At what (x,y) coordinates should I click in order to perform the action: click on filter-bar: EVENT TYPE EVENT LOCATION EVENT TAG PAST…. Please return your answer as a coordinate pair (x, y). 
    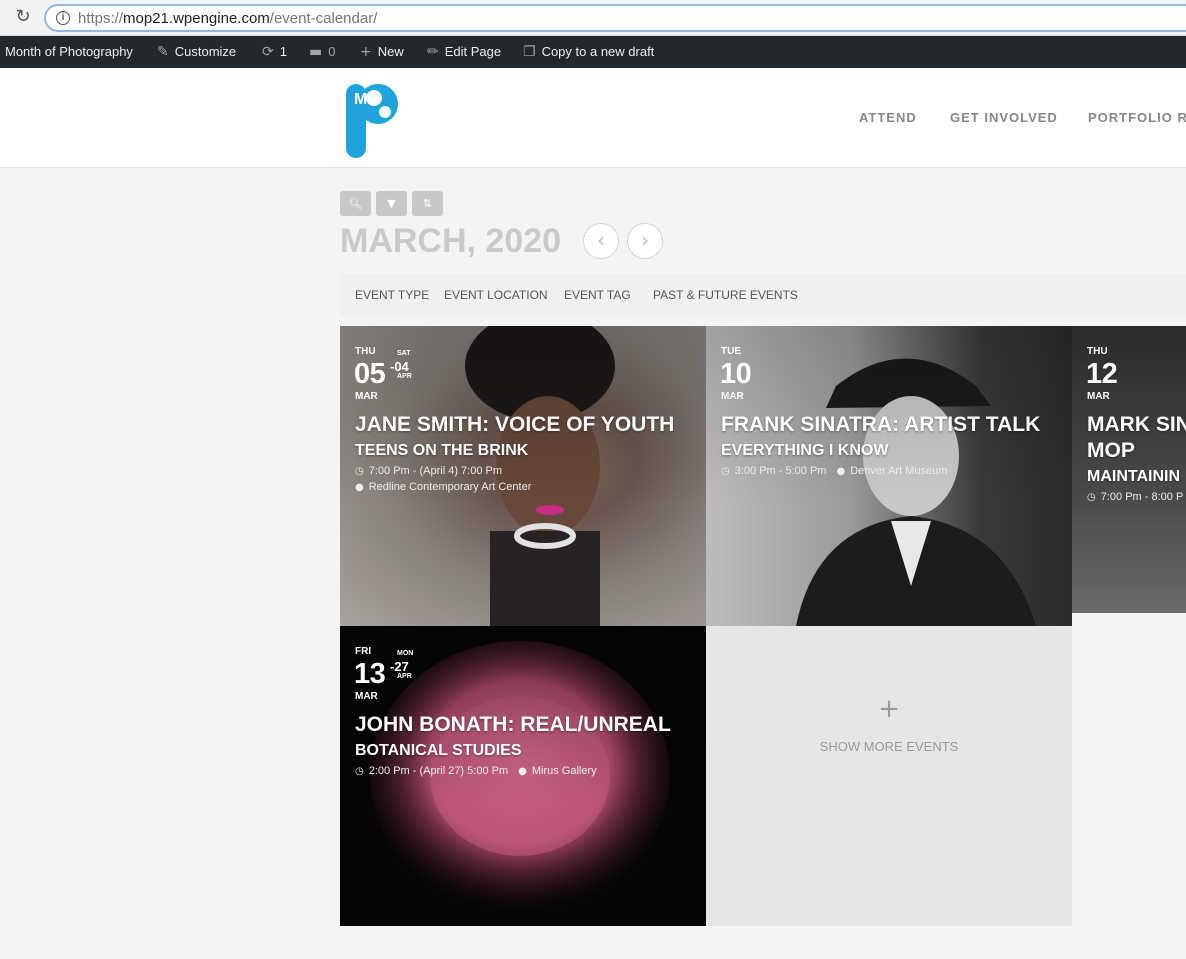
    Looking at the image, I should click on (763, 295).